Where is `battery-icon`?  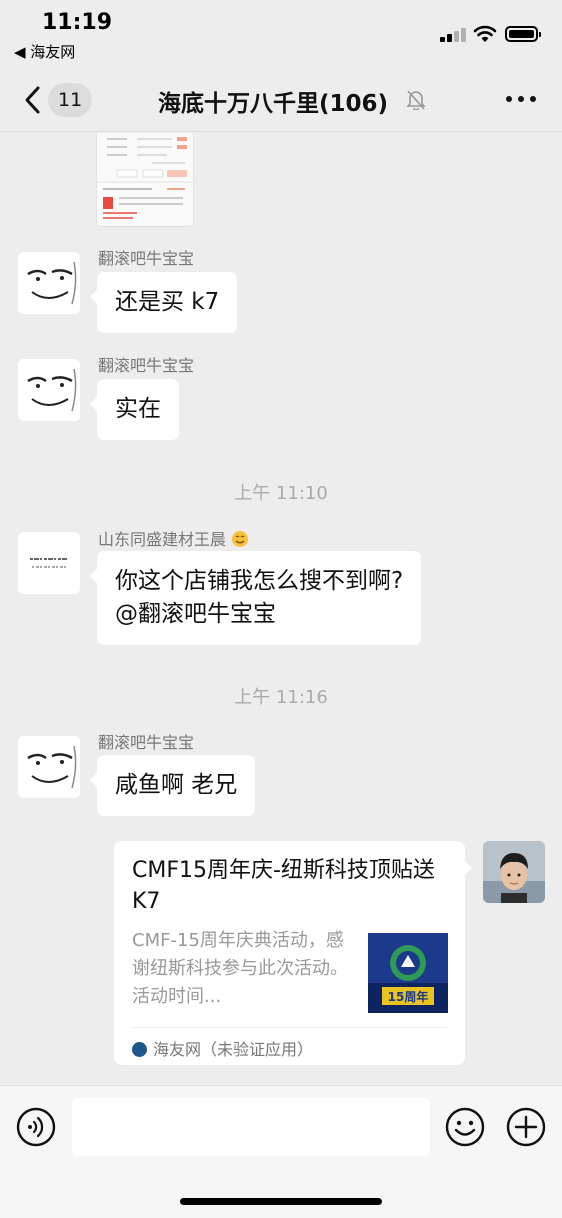
battery-icon is located at coordinates (523, 34).